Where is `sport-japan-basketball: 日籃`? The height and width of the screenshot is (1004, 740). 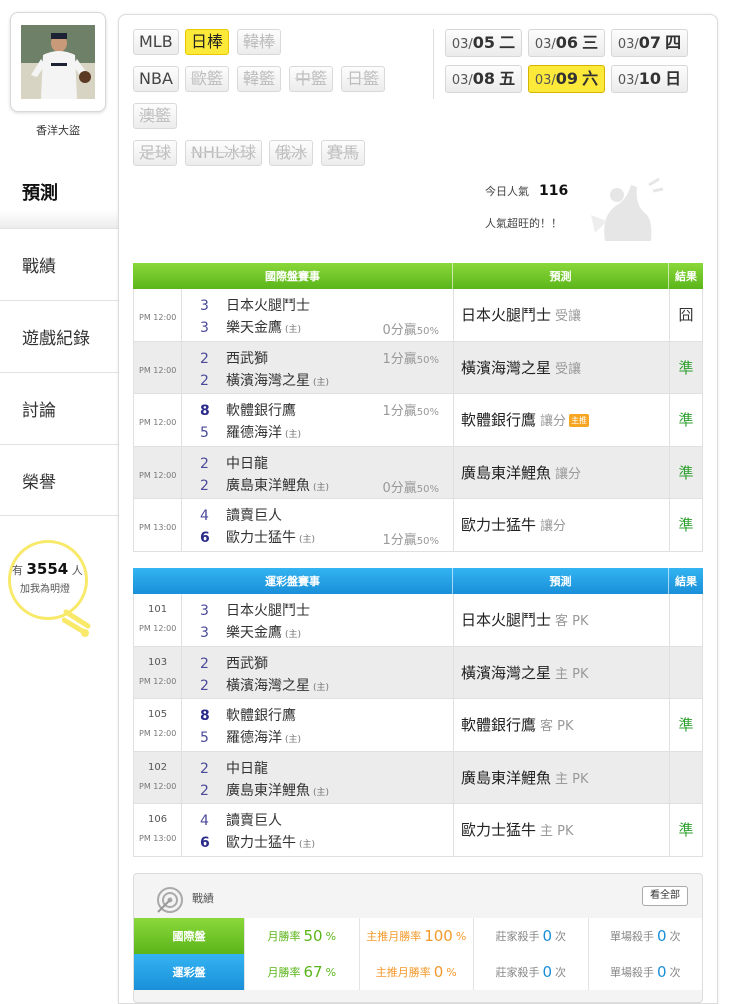 sport-japan-basketball: 日籃 is located at coordinates (363, 79).